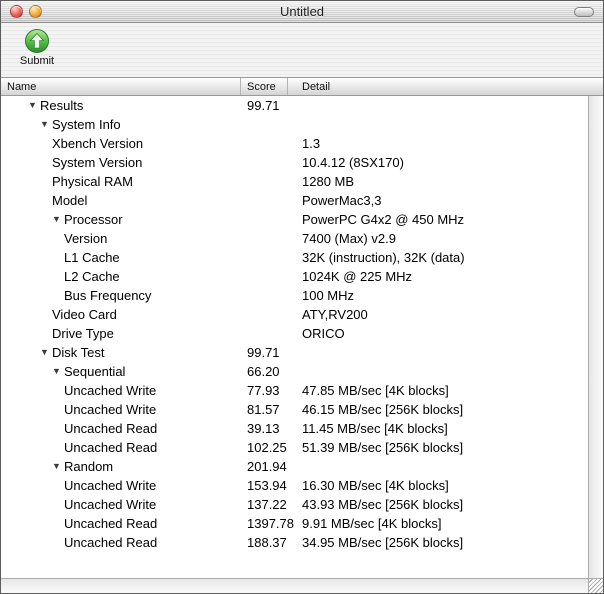 This screenshot has height=594, width=604. What do you see at coordinates (267, 466) in the screenshot?
I see `row-score: 201.94` at bounding box center [267, 466].